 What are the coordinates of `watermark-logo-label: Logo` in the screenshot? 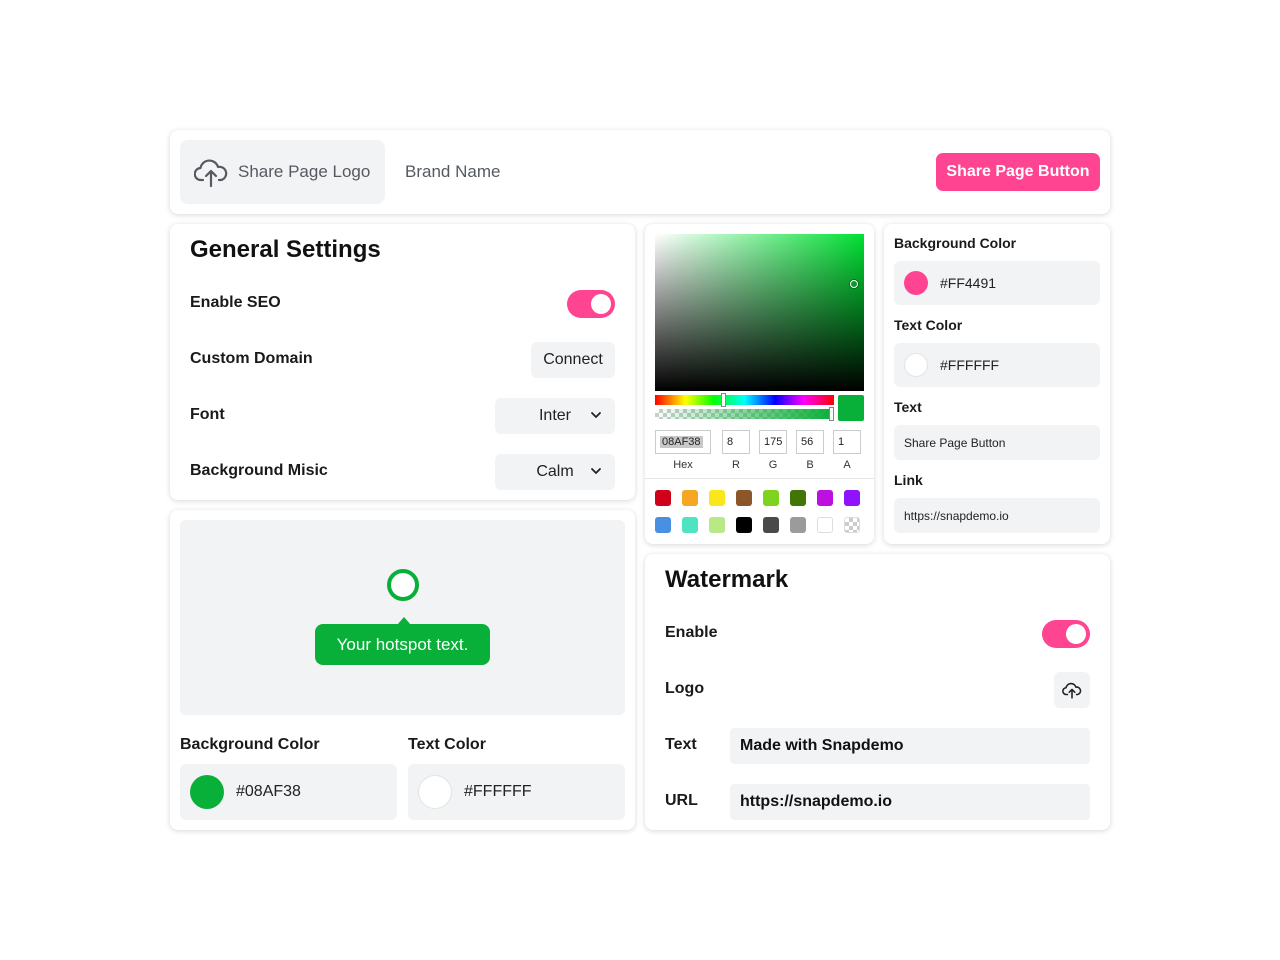 It's located at (685, 688).